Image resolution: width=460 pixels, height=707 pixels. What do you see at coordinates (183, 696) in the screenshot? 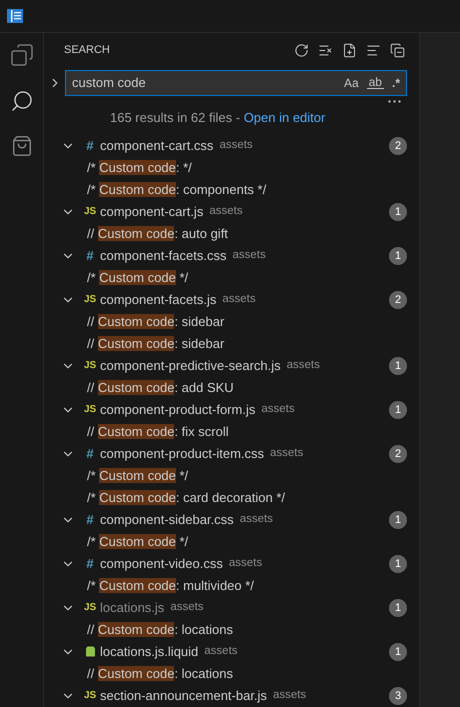
I see `file-name: section-announcement-bar.js` at bounding box center [183, 696].